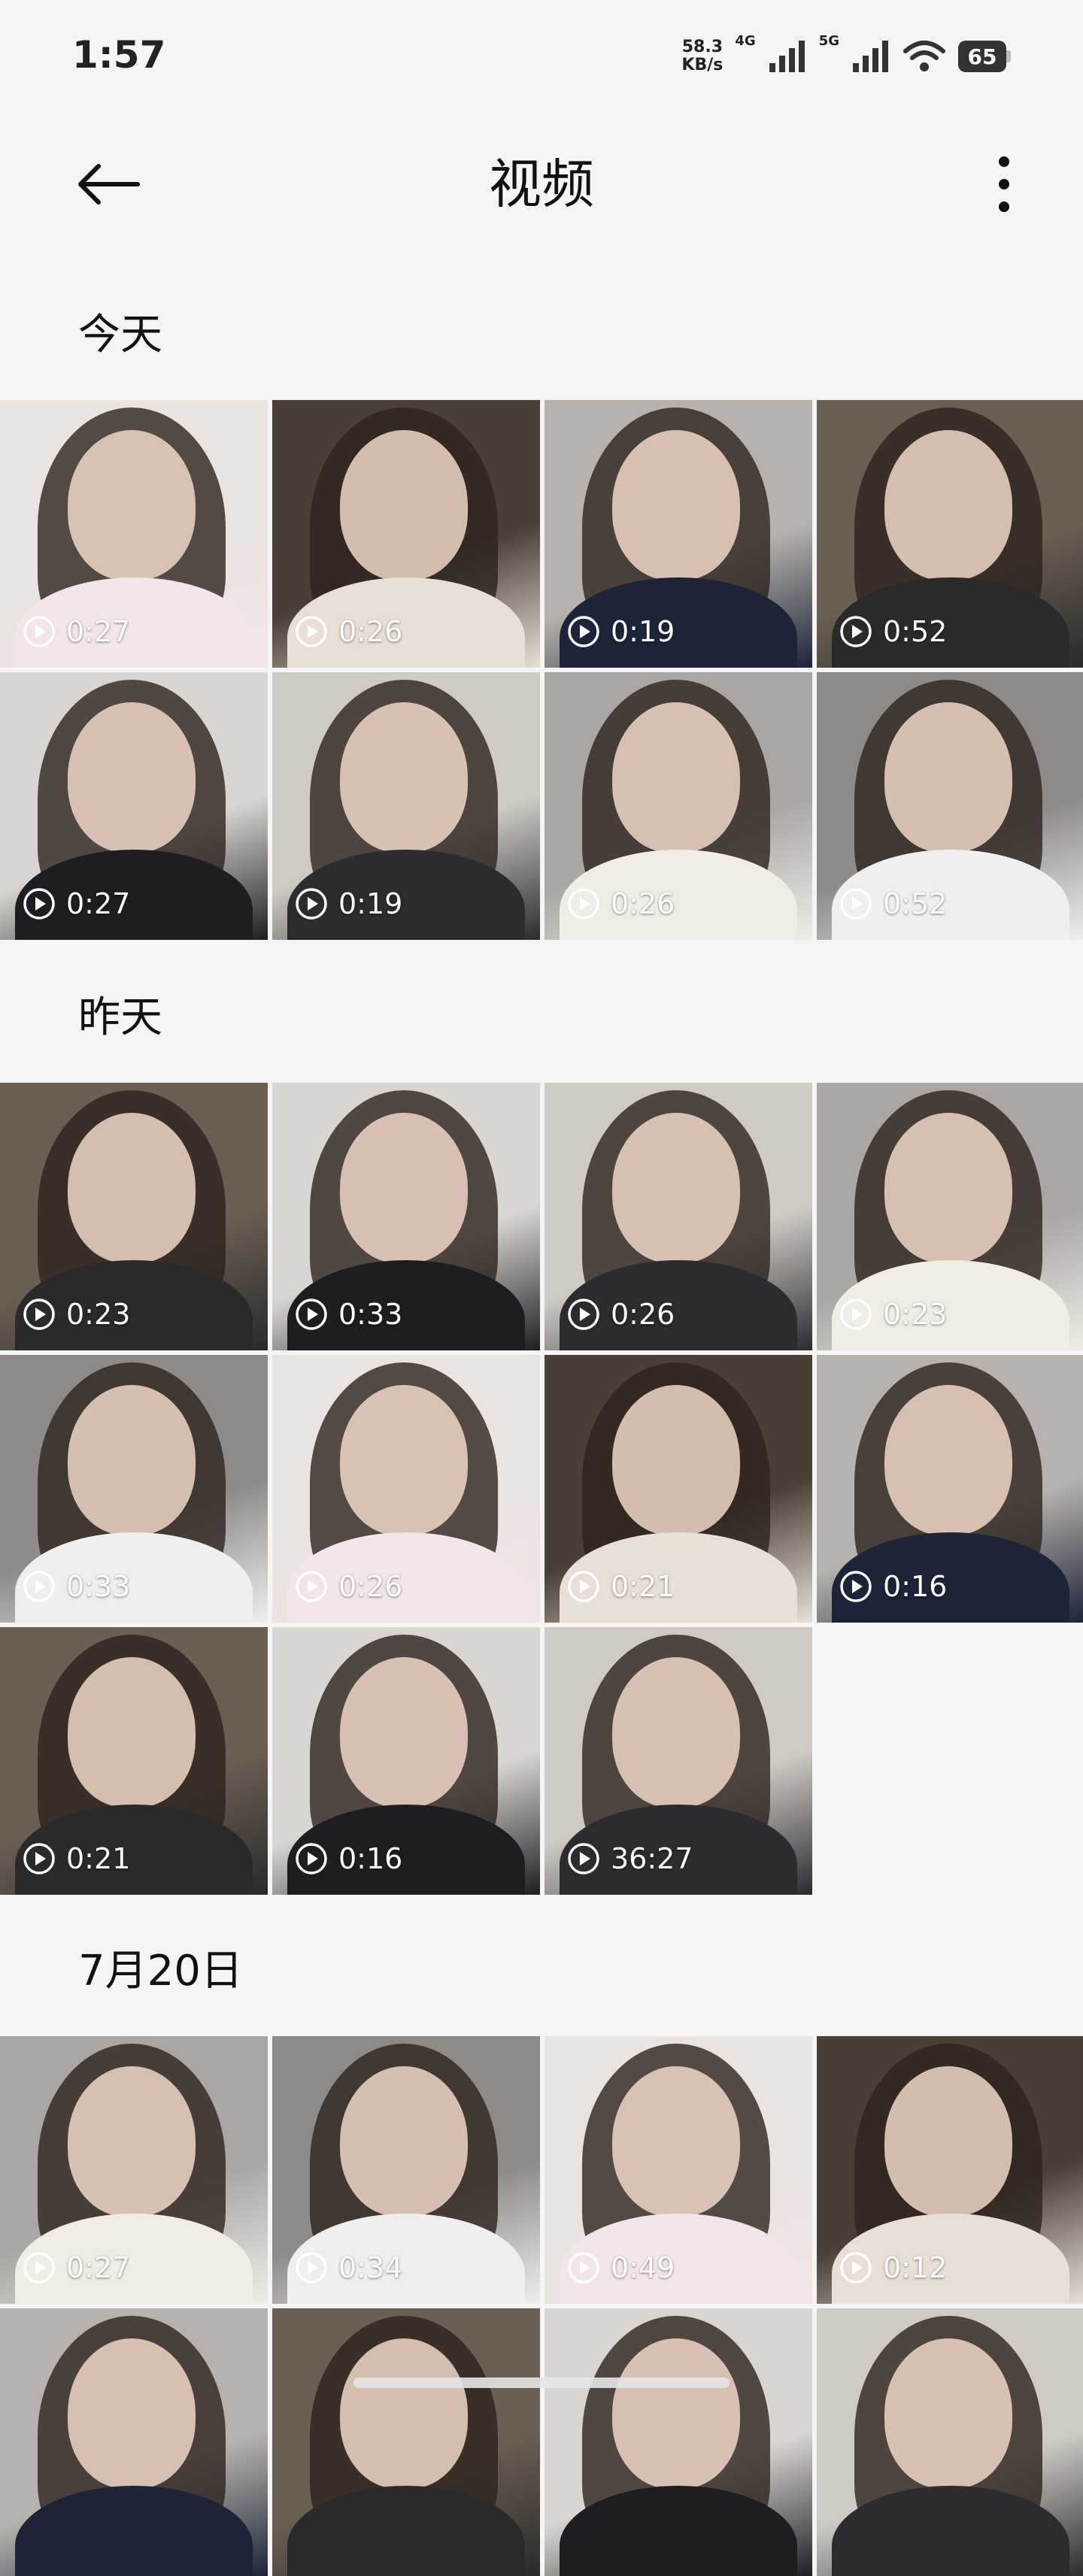 This screenshot has width=1083, height=2576. Describe the element at coordinates (370, 1314) in the screenshot. I see `video-duration-text: 0:33` at that location.